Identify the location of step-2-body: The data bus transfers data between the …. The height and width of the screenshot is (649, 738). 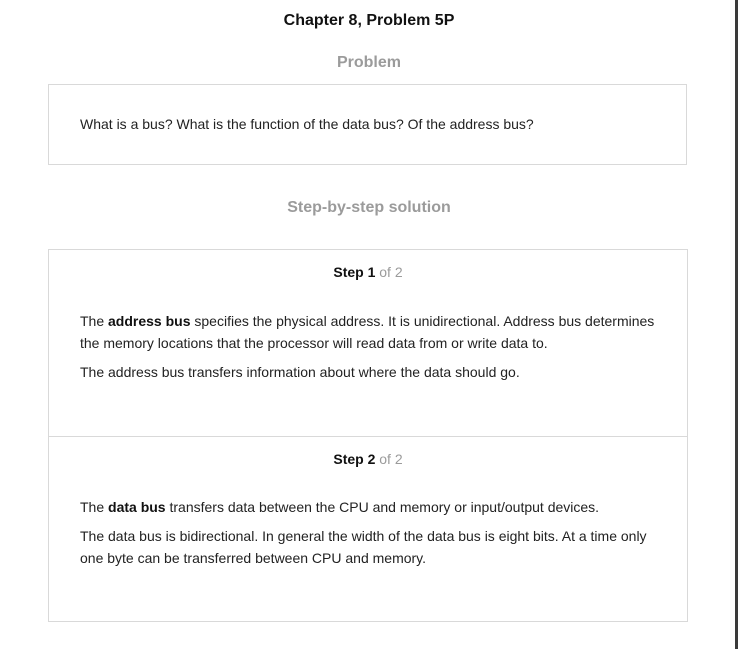
(375, 536).